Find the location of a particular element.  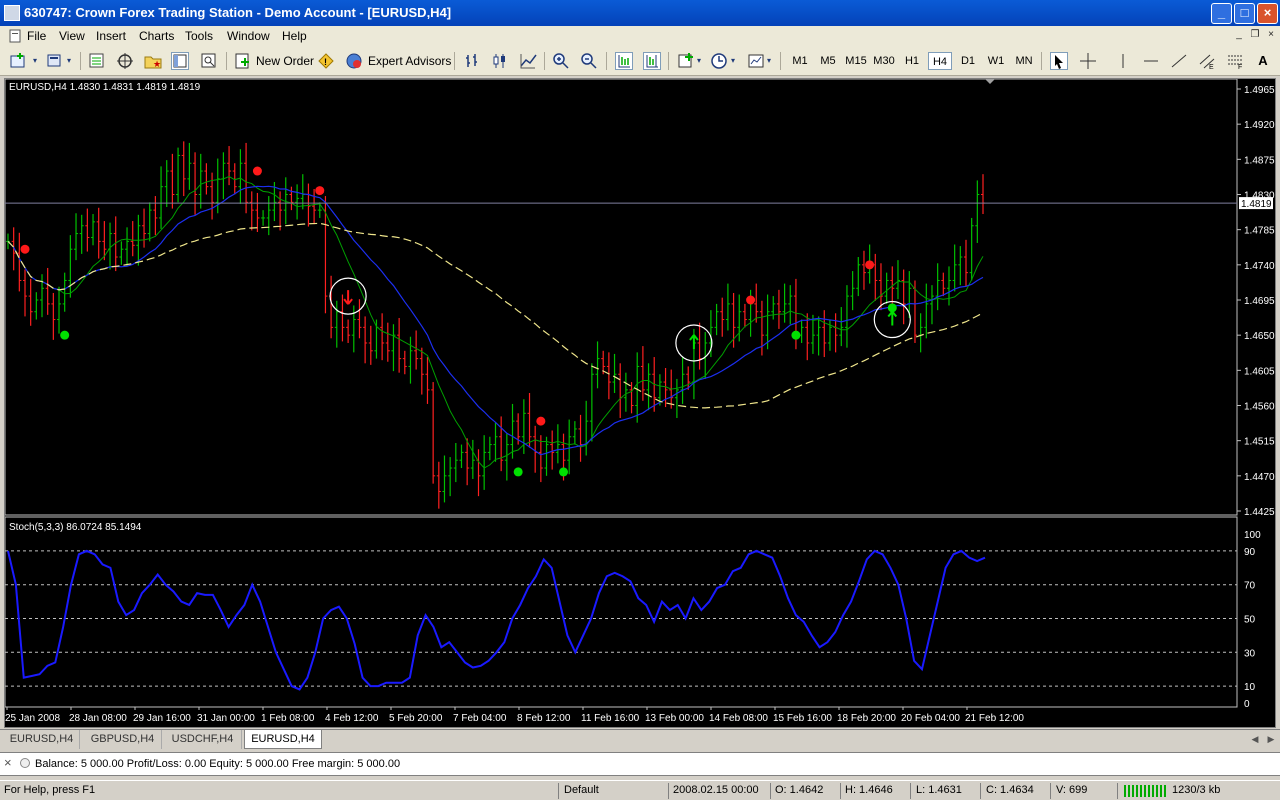

tab-usdchf-h4: USDCHF,H4 is located at coordinates (203, 739).